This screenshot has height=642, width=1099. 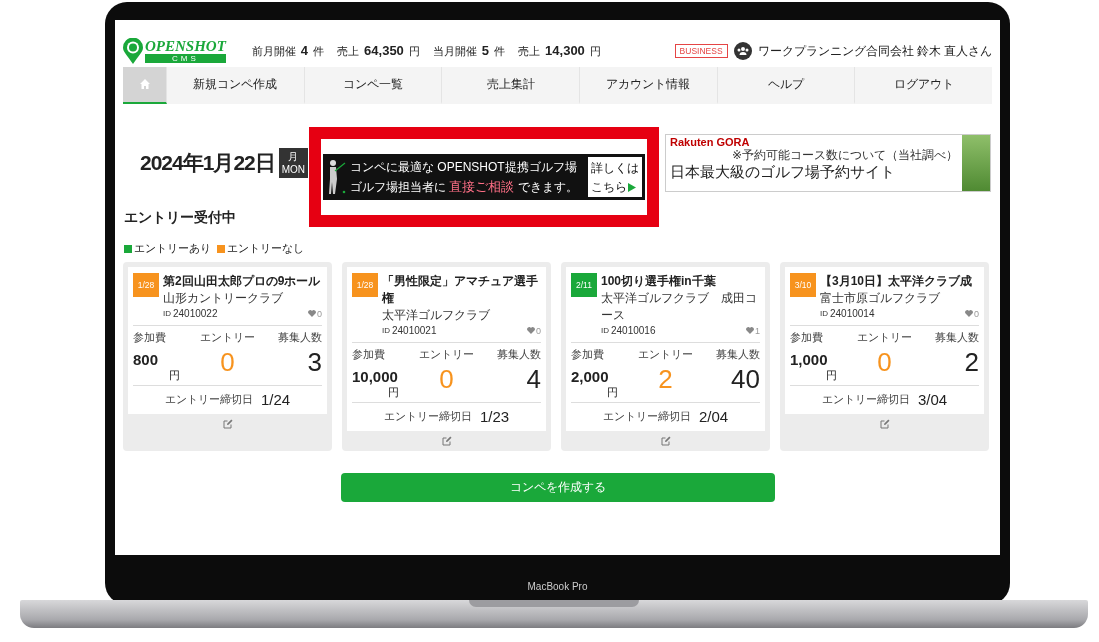 I want to click on competition-card: 2/11 100切り選手権in千葉 太平洋ゴルフクラブ 成田コース ID 24010016 1 参加費 2,000 円 エントリー 2 募集人数 40 エントリー締切日 2/04, so click(x=665, y=356).